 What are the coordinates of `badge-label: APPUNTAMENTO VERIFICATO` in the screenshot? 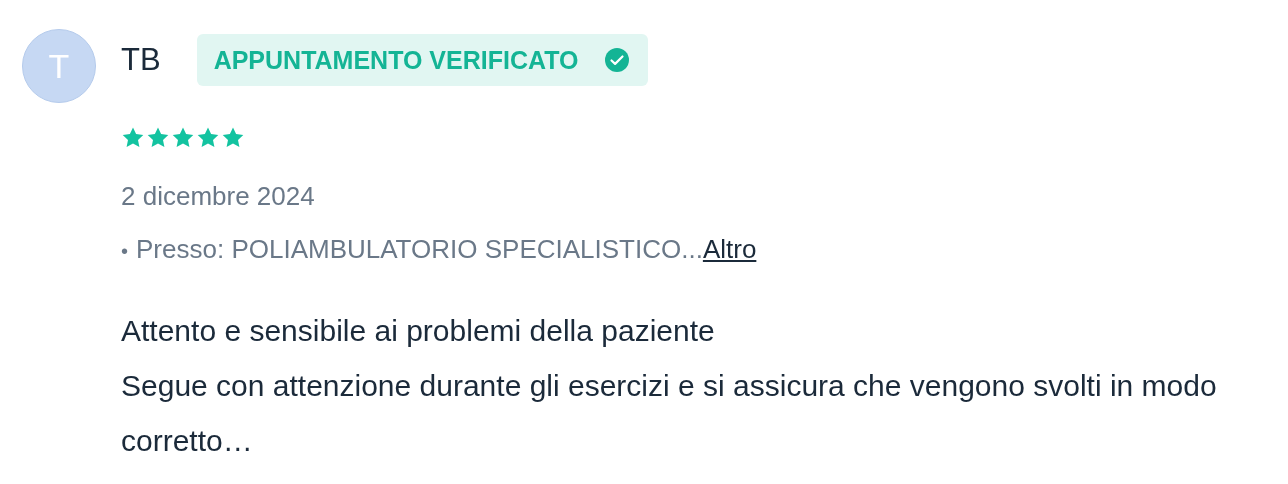 It's located at (396, 60).